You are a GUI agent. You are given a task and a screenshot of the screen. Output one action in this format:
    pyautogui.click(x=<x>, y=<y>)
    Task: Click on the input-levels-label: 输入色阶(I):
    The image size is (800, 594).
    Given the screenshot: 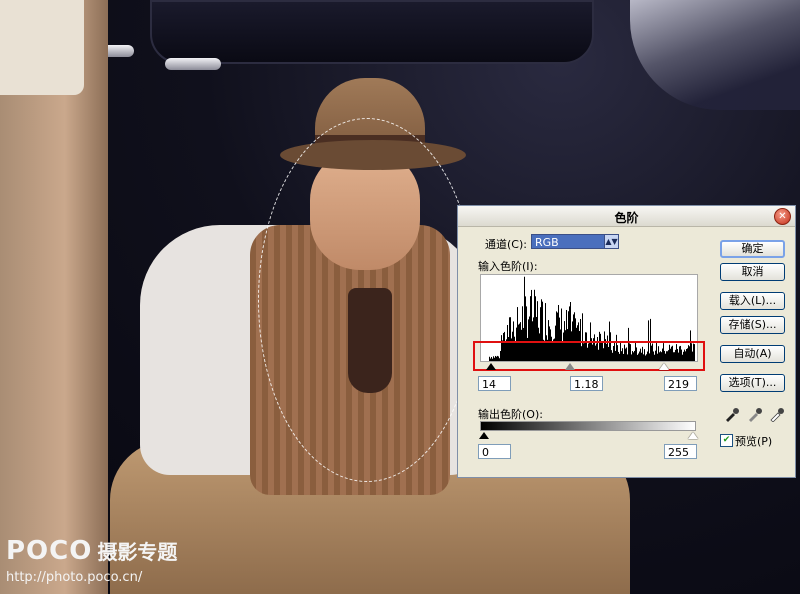 What is the action you would take?
    pyautogui.click(x=508, y=266)
    